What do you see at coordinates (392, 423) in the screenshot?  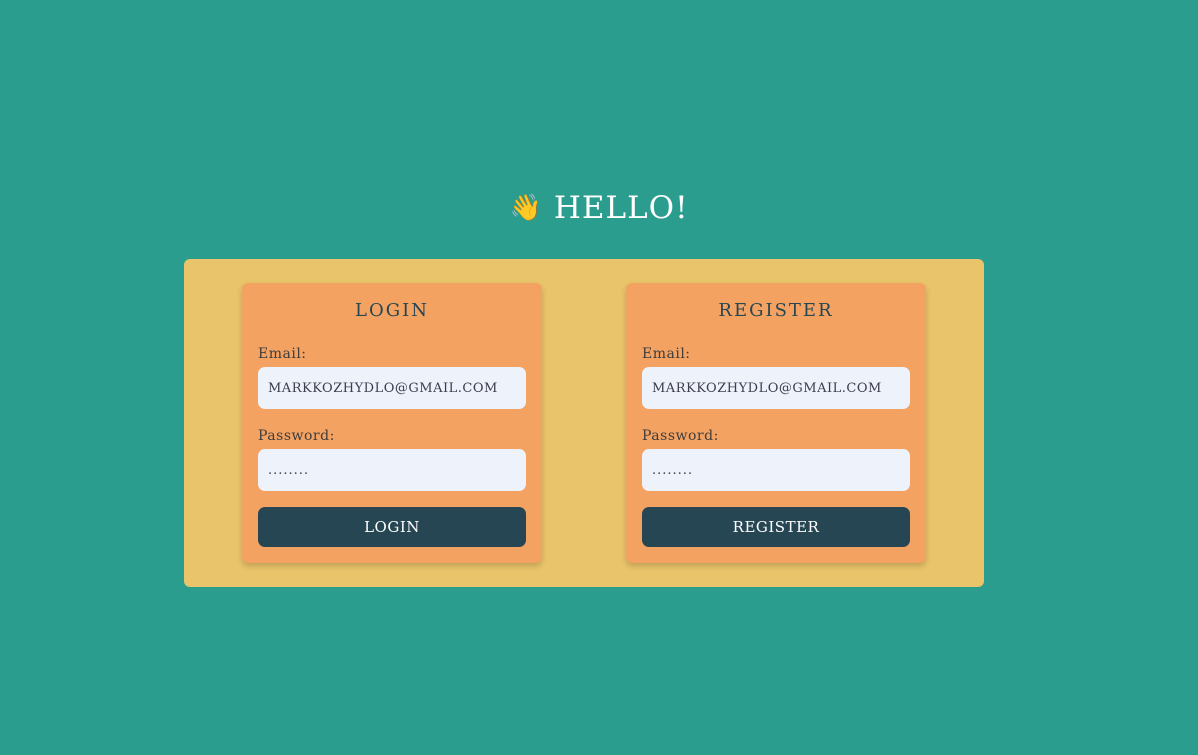 I see `login-card: LOGIN Email: Password: LOGIN` at bounding box center [392, 423].